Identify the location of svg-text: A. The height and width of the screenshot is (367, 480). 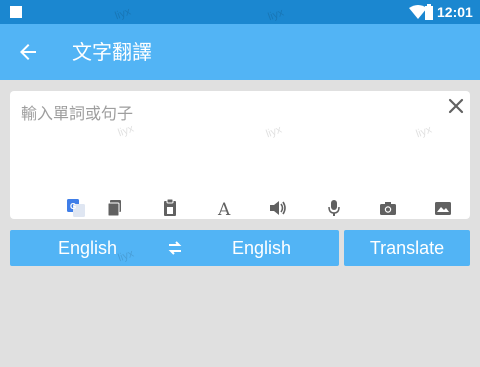
(224, 208).